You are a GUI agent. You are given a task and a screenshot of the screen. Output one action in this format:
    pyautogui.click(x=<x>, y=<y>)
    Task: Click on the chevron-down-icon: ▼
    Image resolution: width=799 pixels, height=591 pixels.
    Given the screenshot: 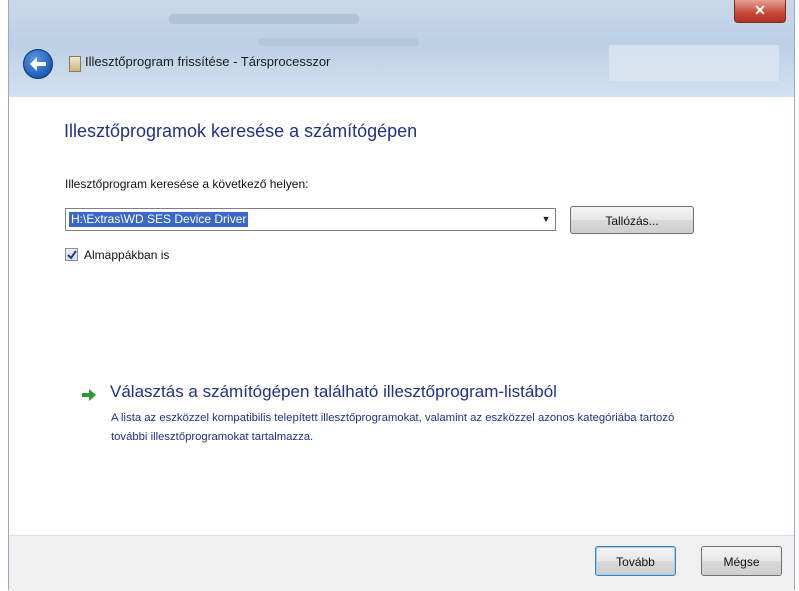 What is the action you would take?
    pyautogui.click(x=546, y=219)
    